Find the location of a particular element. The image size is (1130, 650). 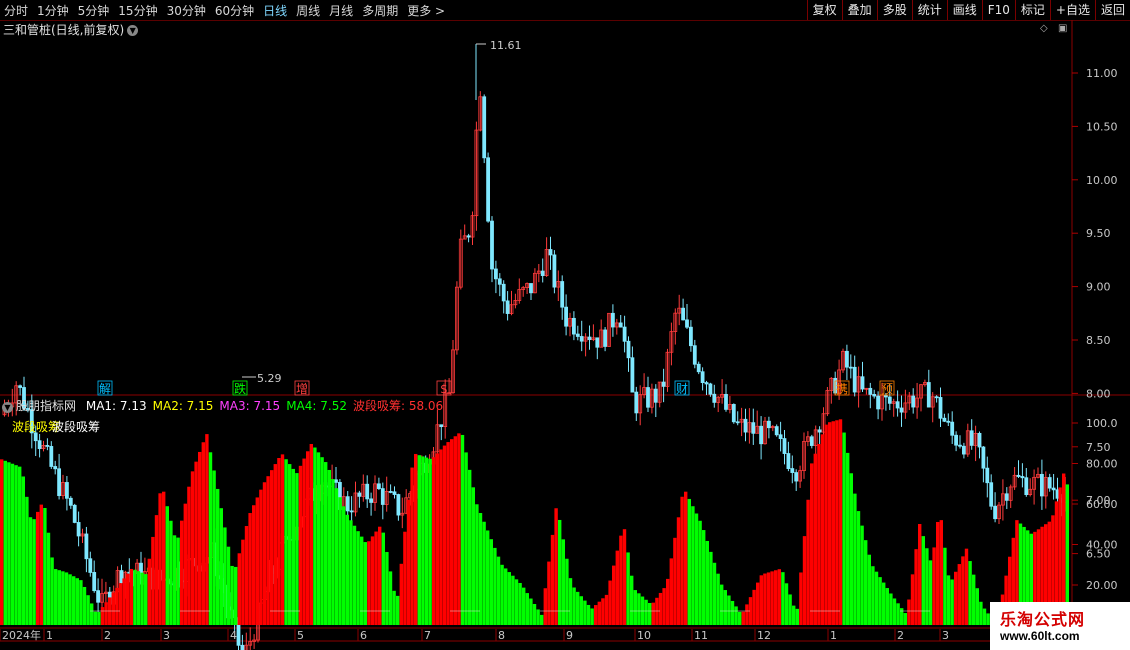

ind-tick-label: 60.00 is located at coordinates (1102, 504).